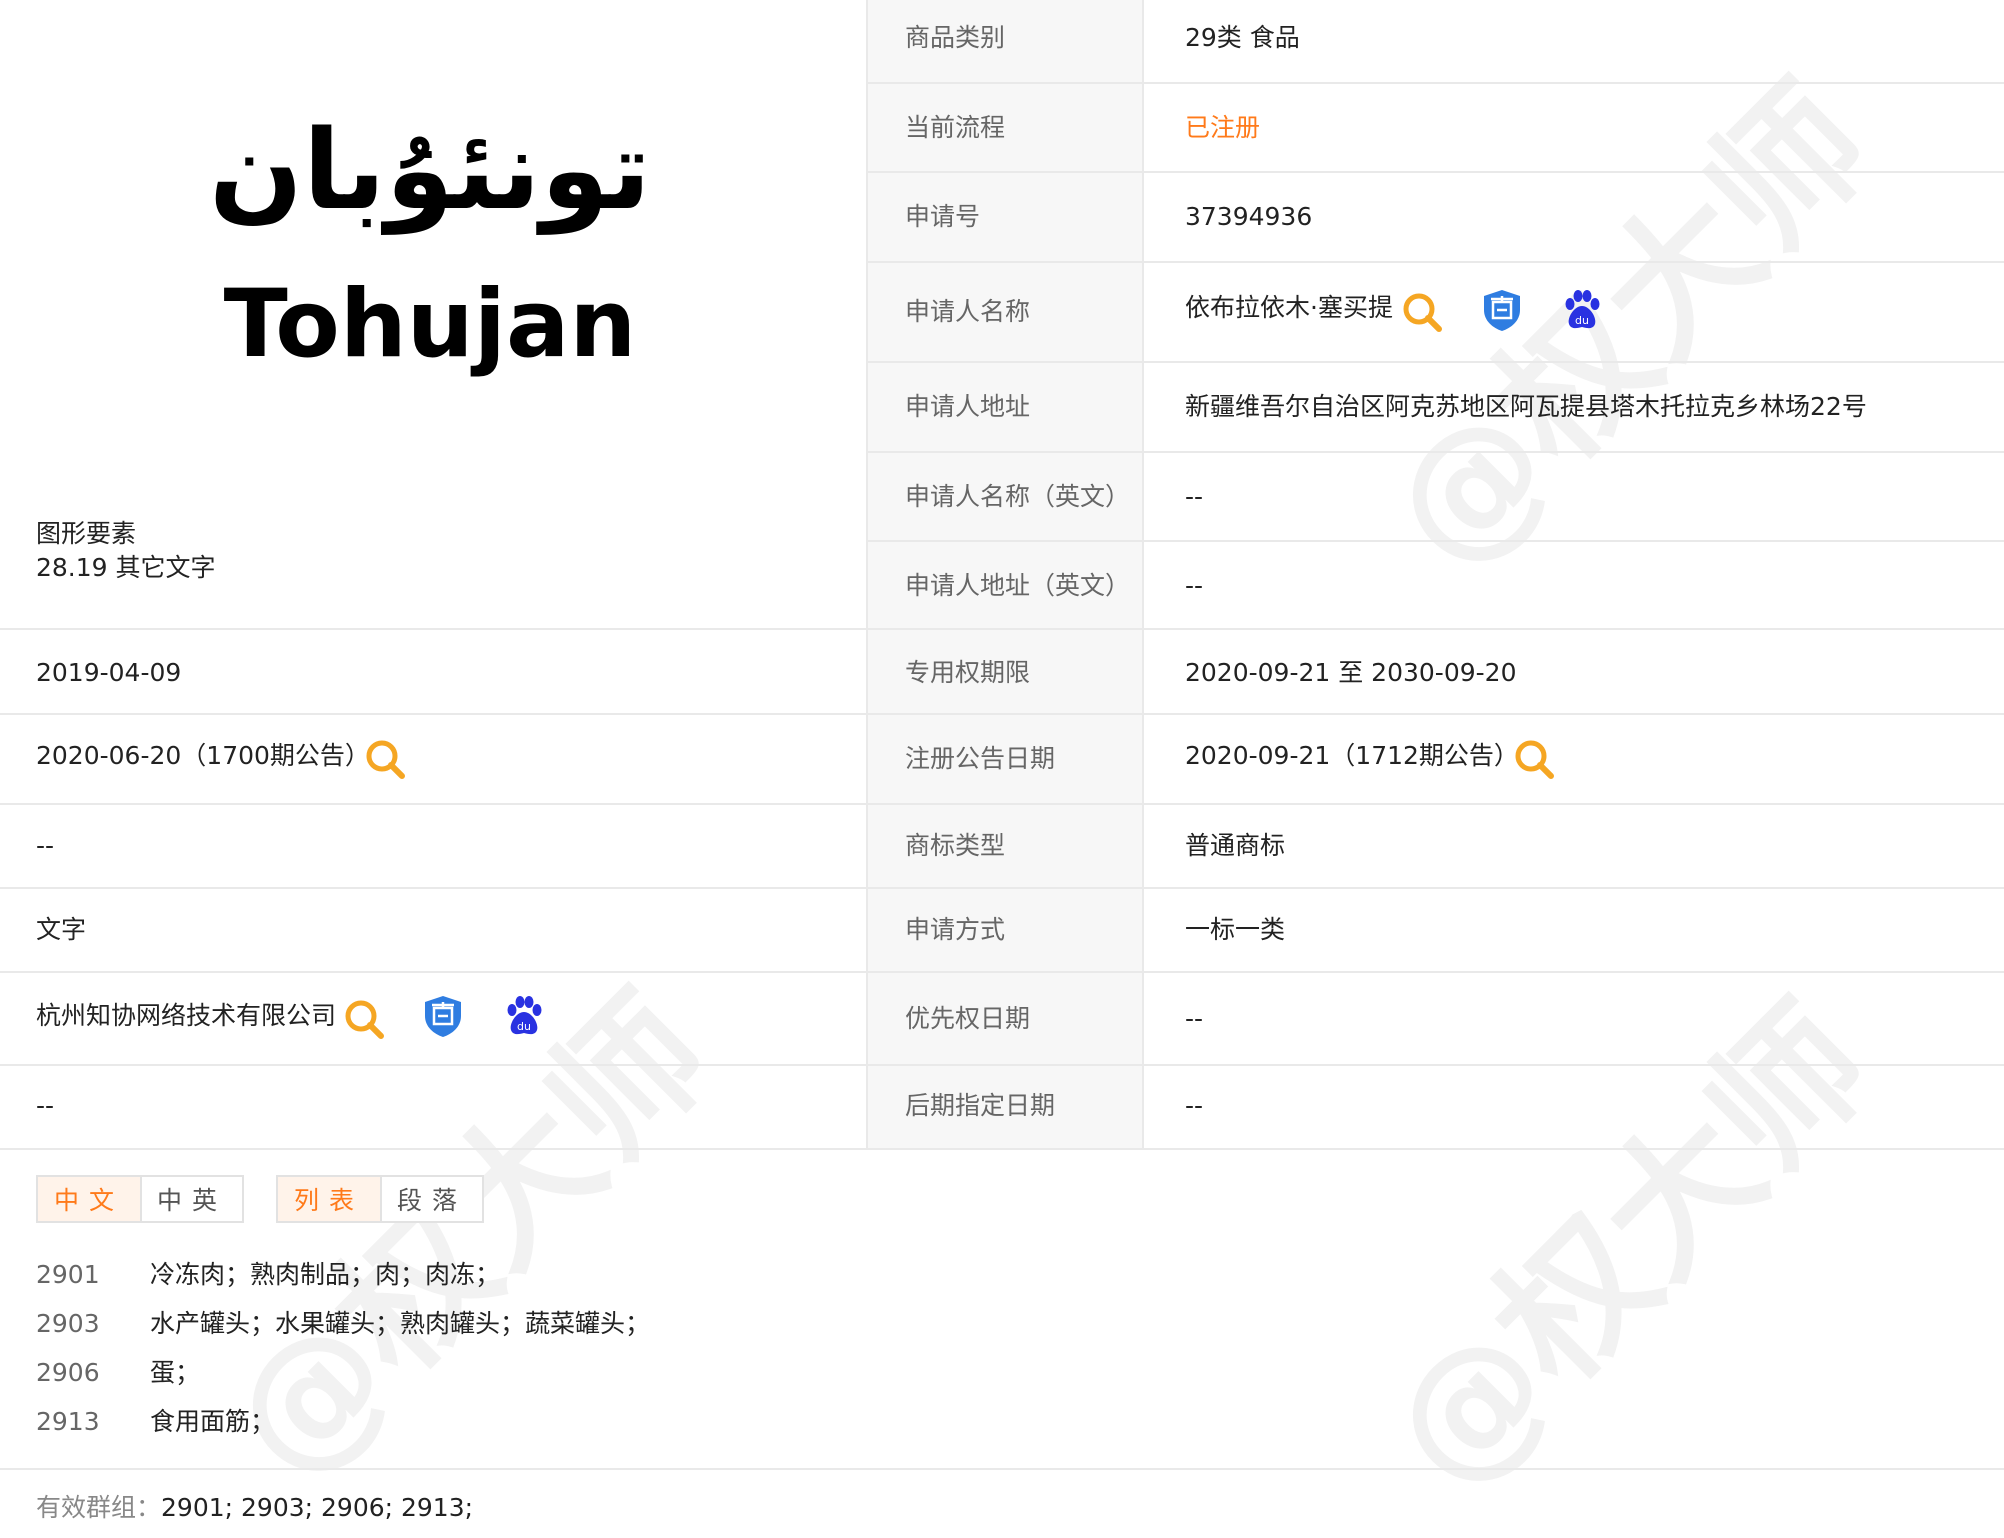  What do you see at coordinates (1351, 672) in the screenshot?
I see `term-value: 2020-09-21 至 2030-09-20` at bounding box center [1351, 672].